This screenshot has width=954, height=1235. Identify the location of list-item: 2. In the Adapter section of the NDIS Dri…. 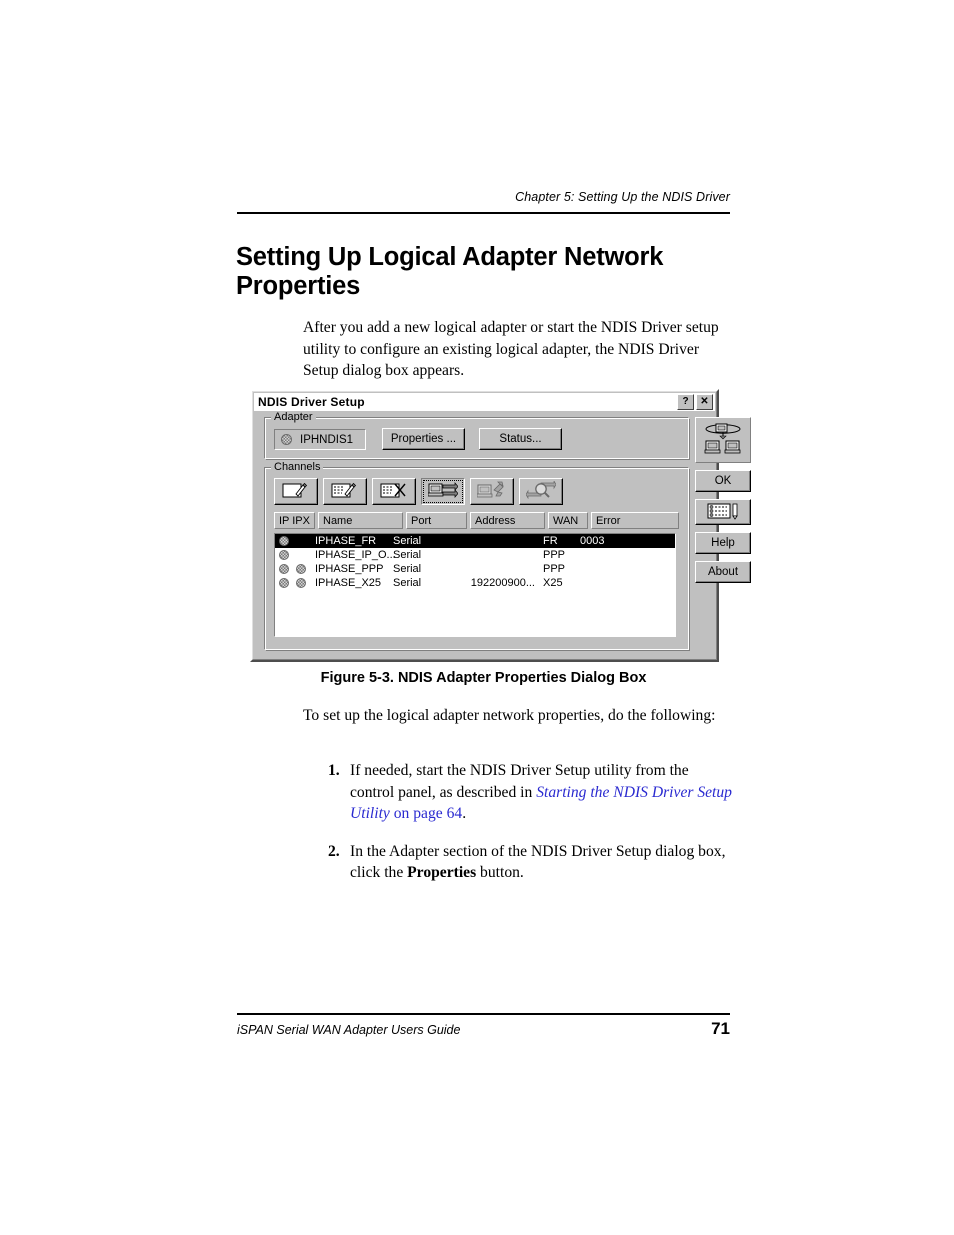
(530, 862).